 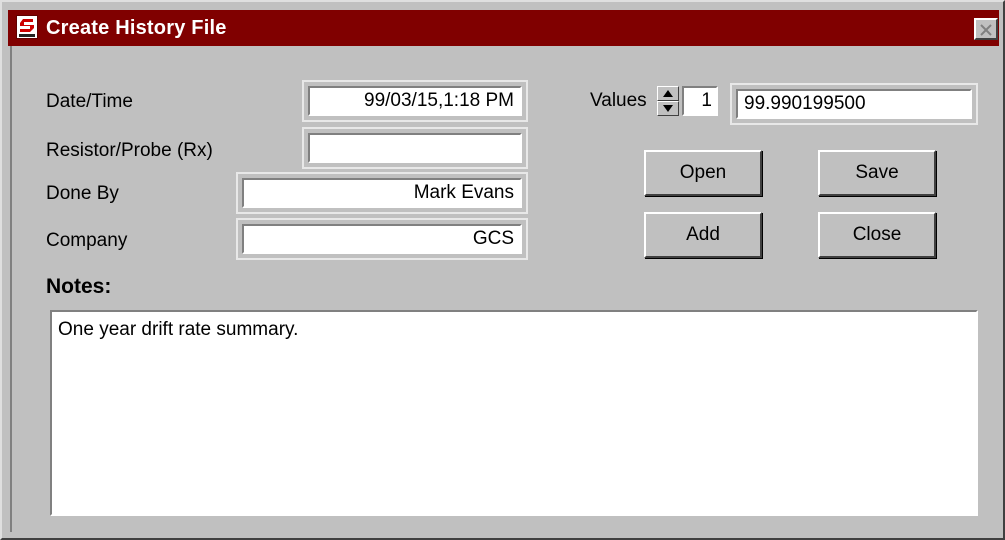 What do you see at coordinates (382, 239) in the screenshot?
I see `company-field: GCS` at bounding box center [382, 239].